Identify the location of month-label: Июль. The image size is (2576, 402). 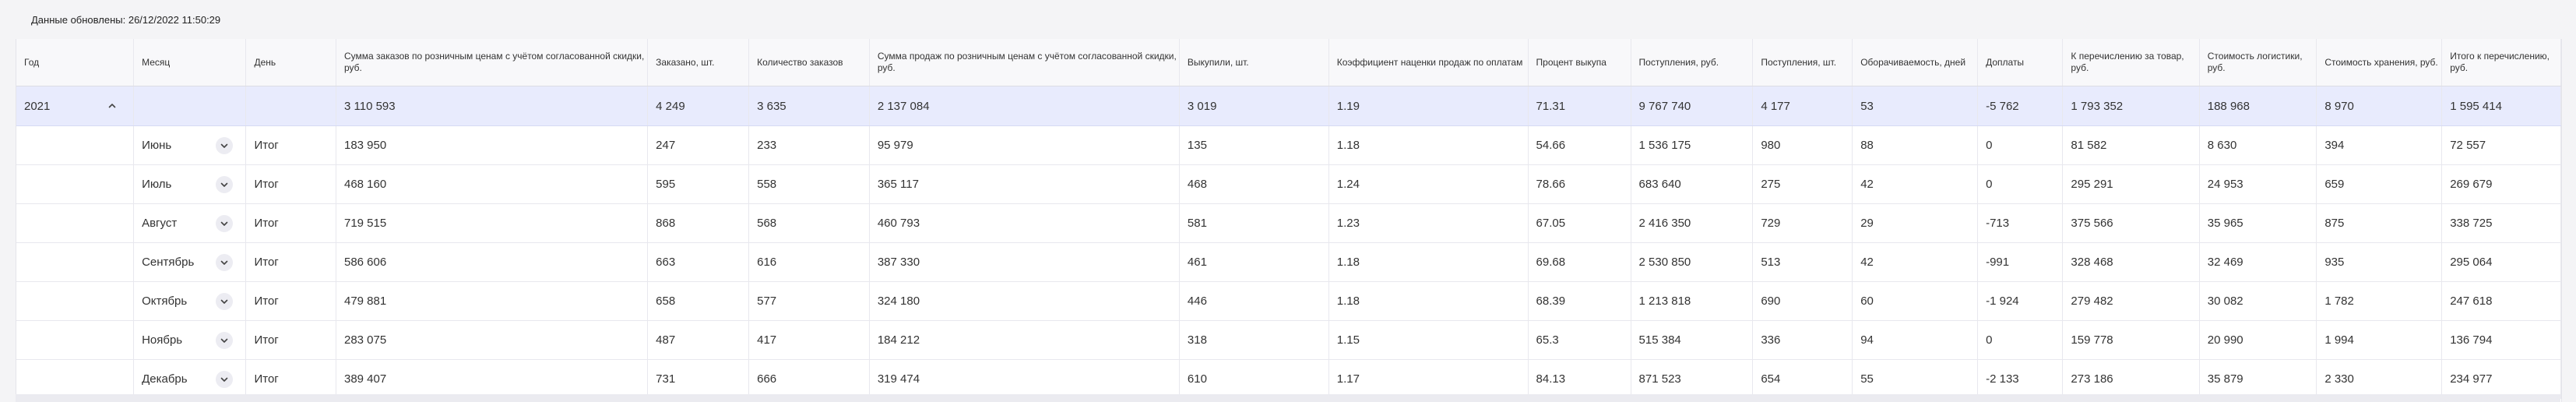
(157, 184).